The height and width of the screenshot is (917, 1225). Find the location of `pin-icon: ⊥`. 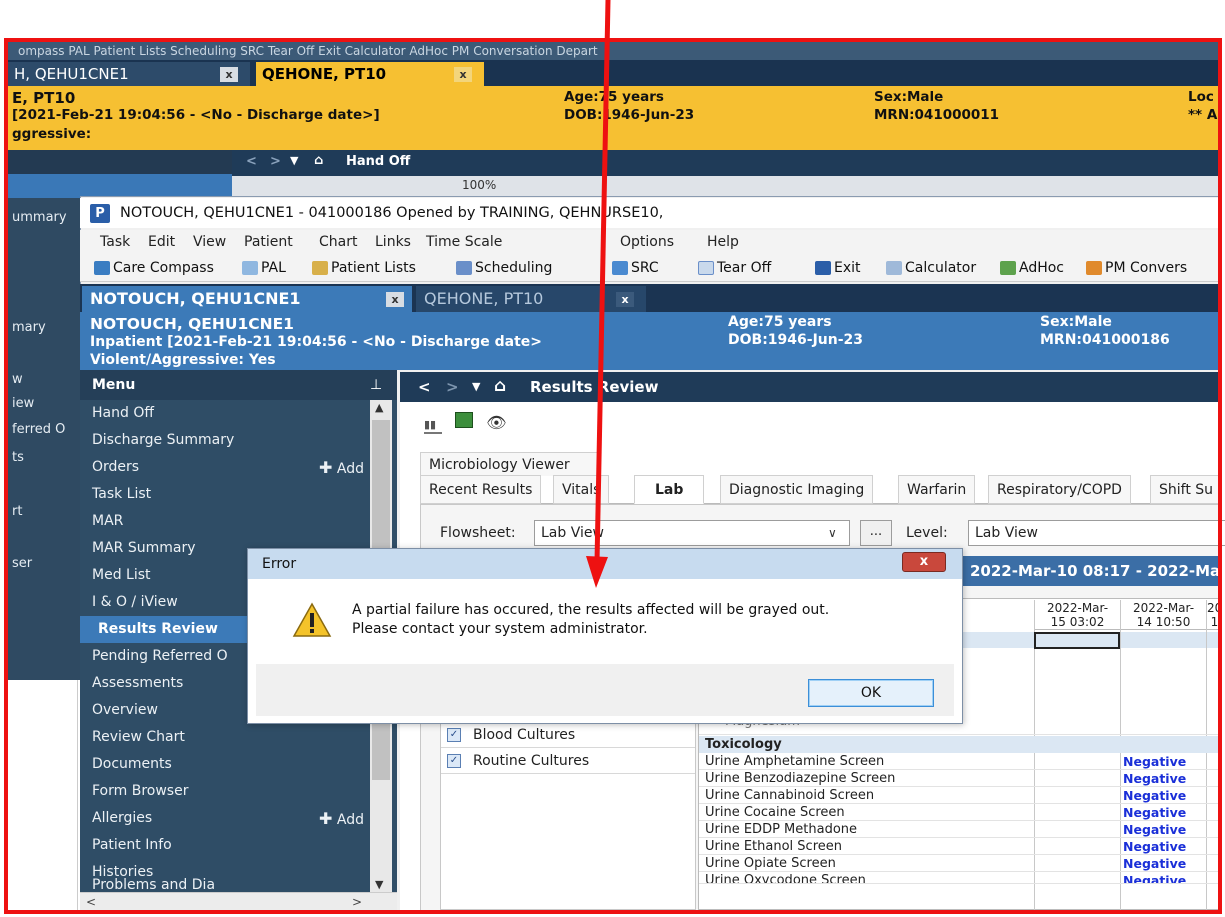

pin-icon: ⊥ is located at coordinates (376, 385).